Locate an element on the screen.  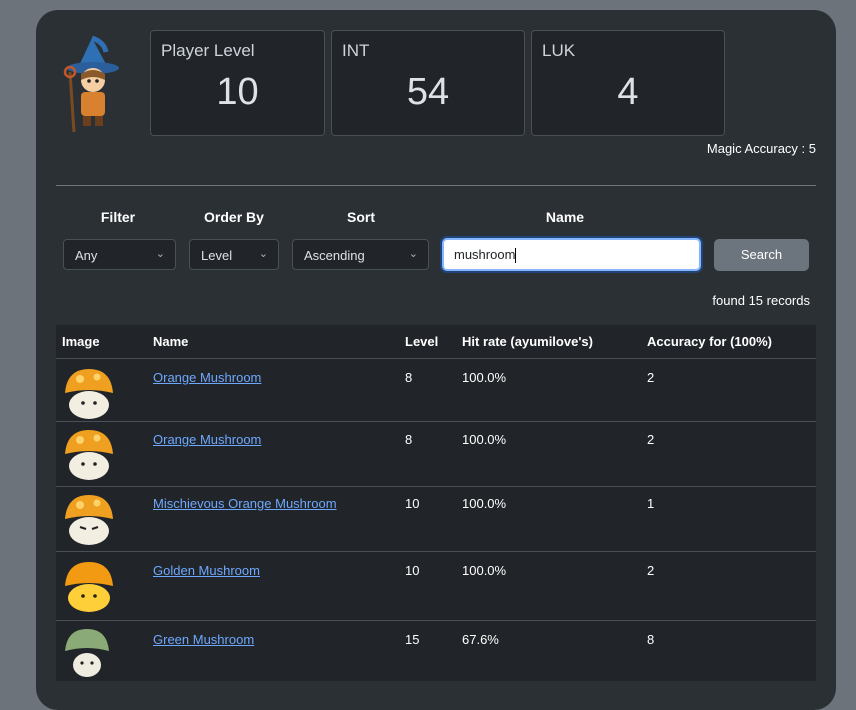
monster-name-link: Golden Mushroom is located at coordinates (206, 570).